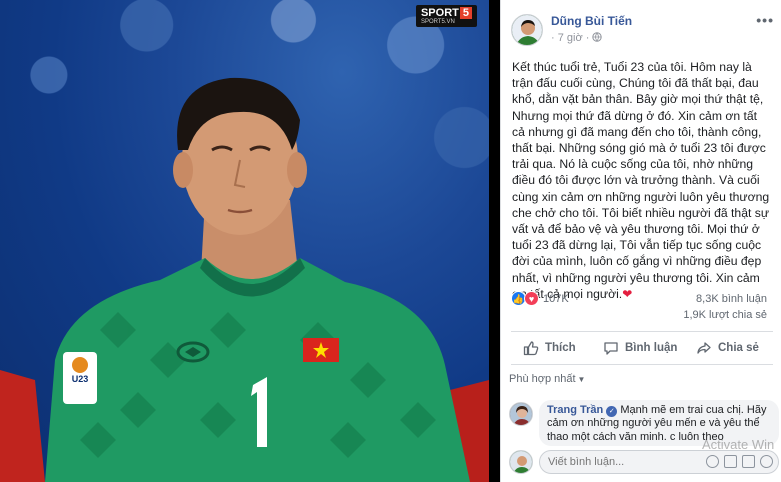 This screenshot has width=781, height=482. I want to click on post-meta: · 7 giờ ·, so click(577, 38).